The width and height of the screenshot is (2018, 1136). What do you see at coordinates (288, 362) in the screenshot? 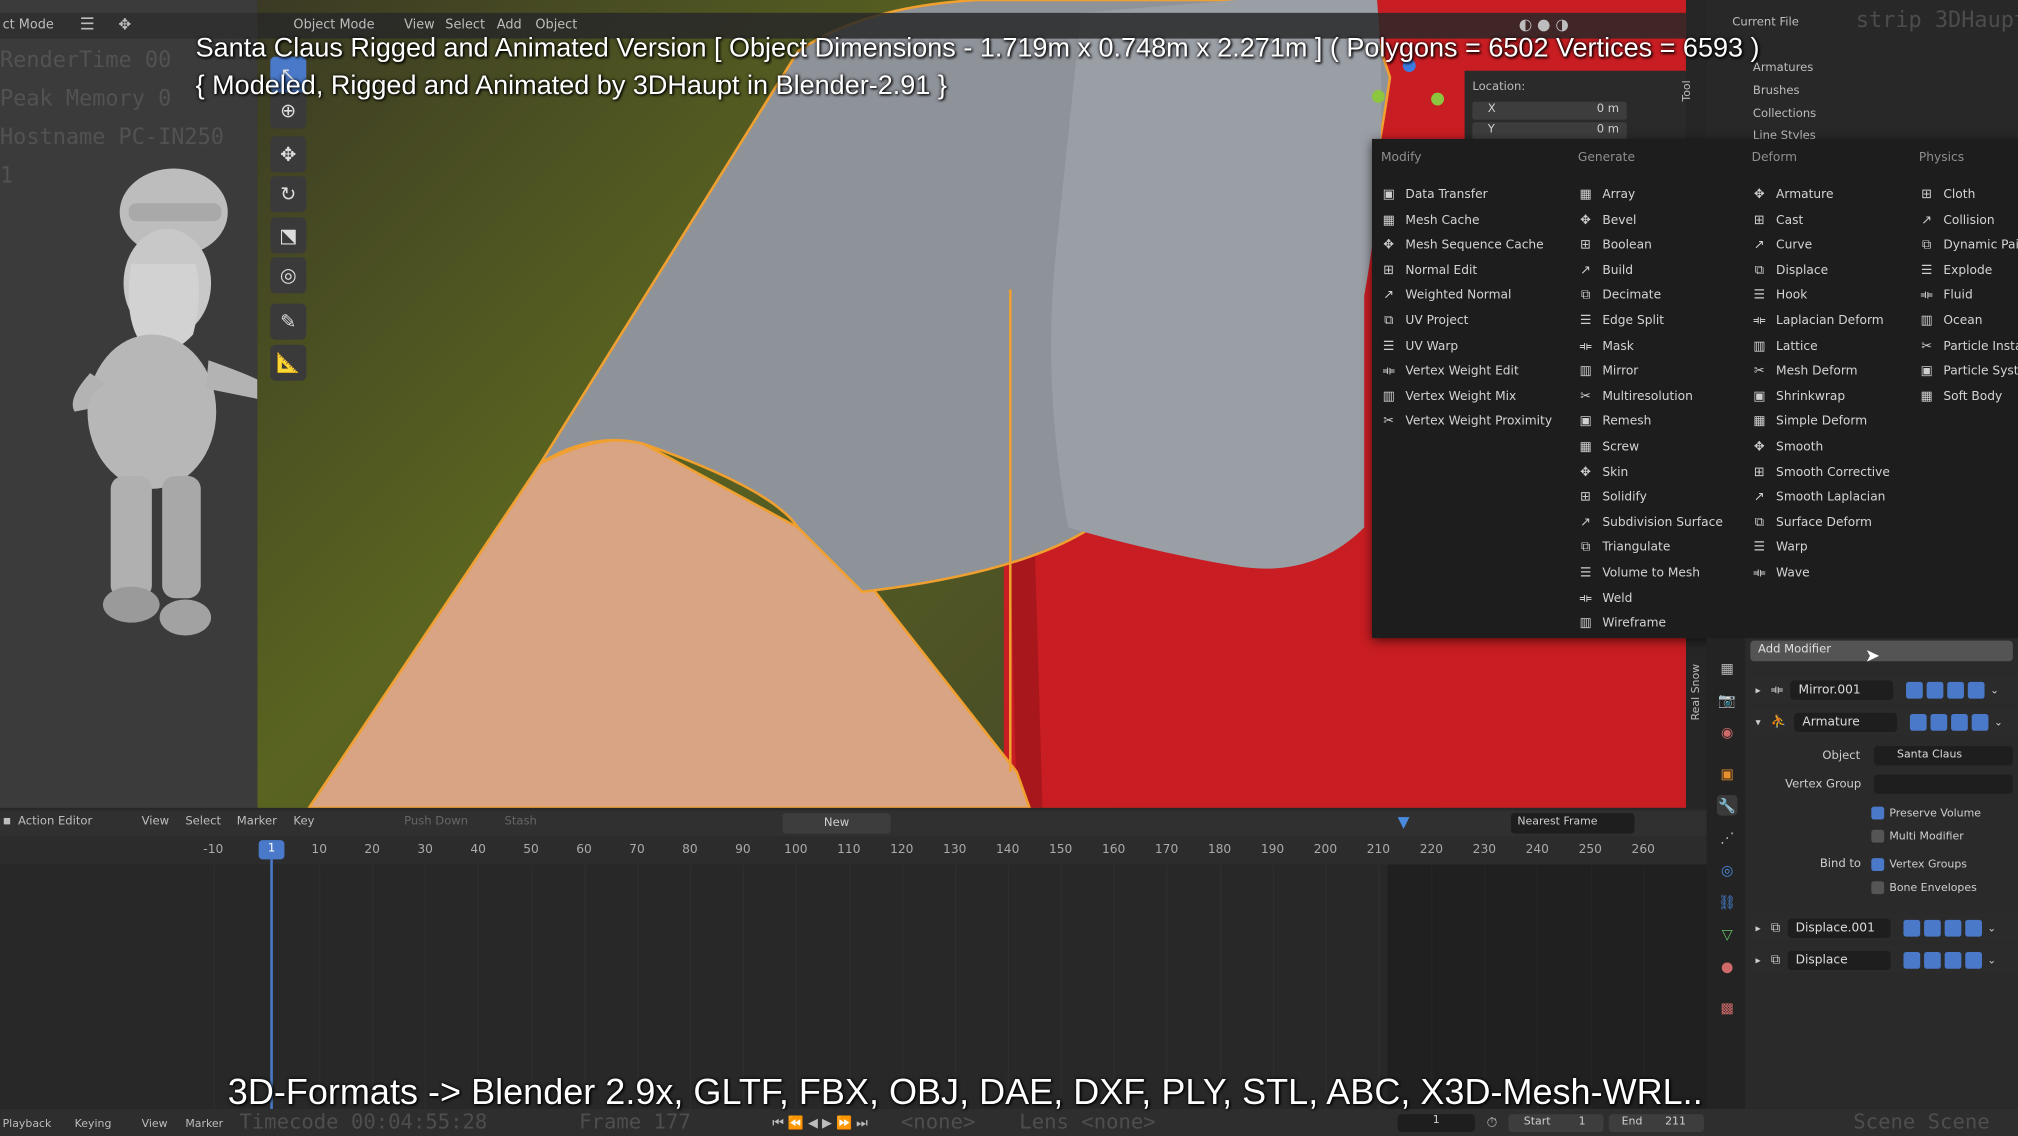
I see `measure-tool-icon: 📐` at bounding box center [288, 362].